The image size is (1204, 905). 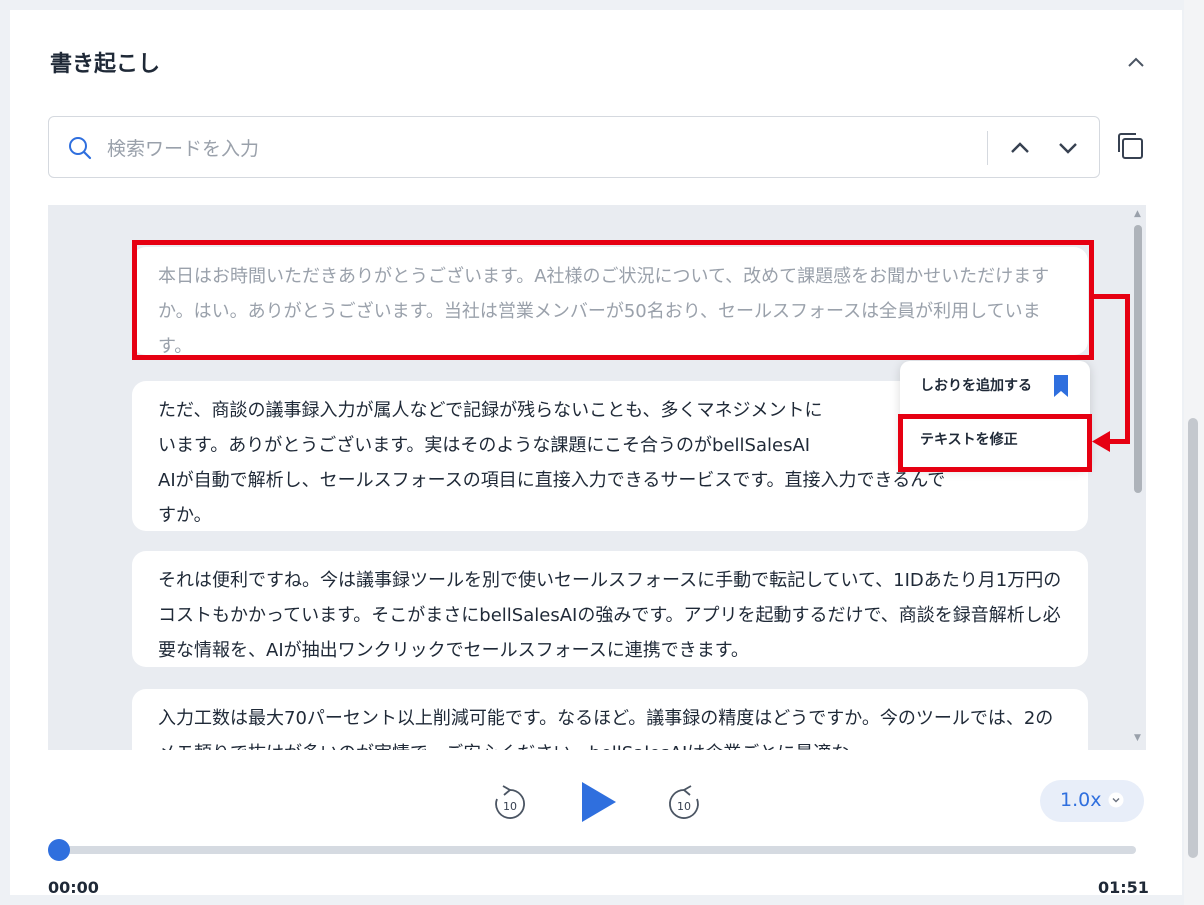 What do you see at coordinates (598, 802) in the screenshot?
I see `play-button` at bounding box center [598, 802].